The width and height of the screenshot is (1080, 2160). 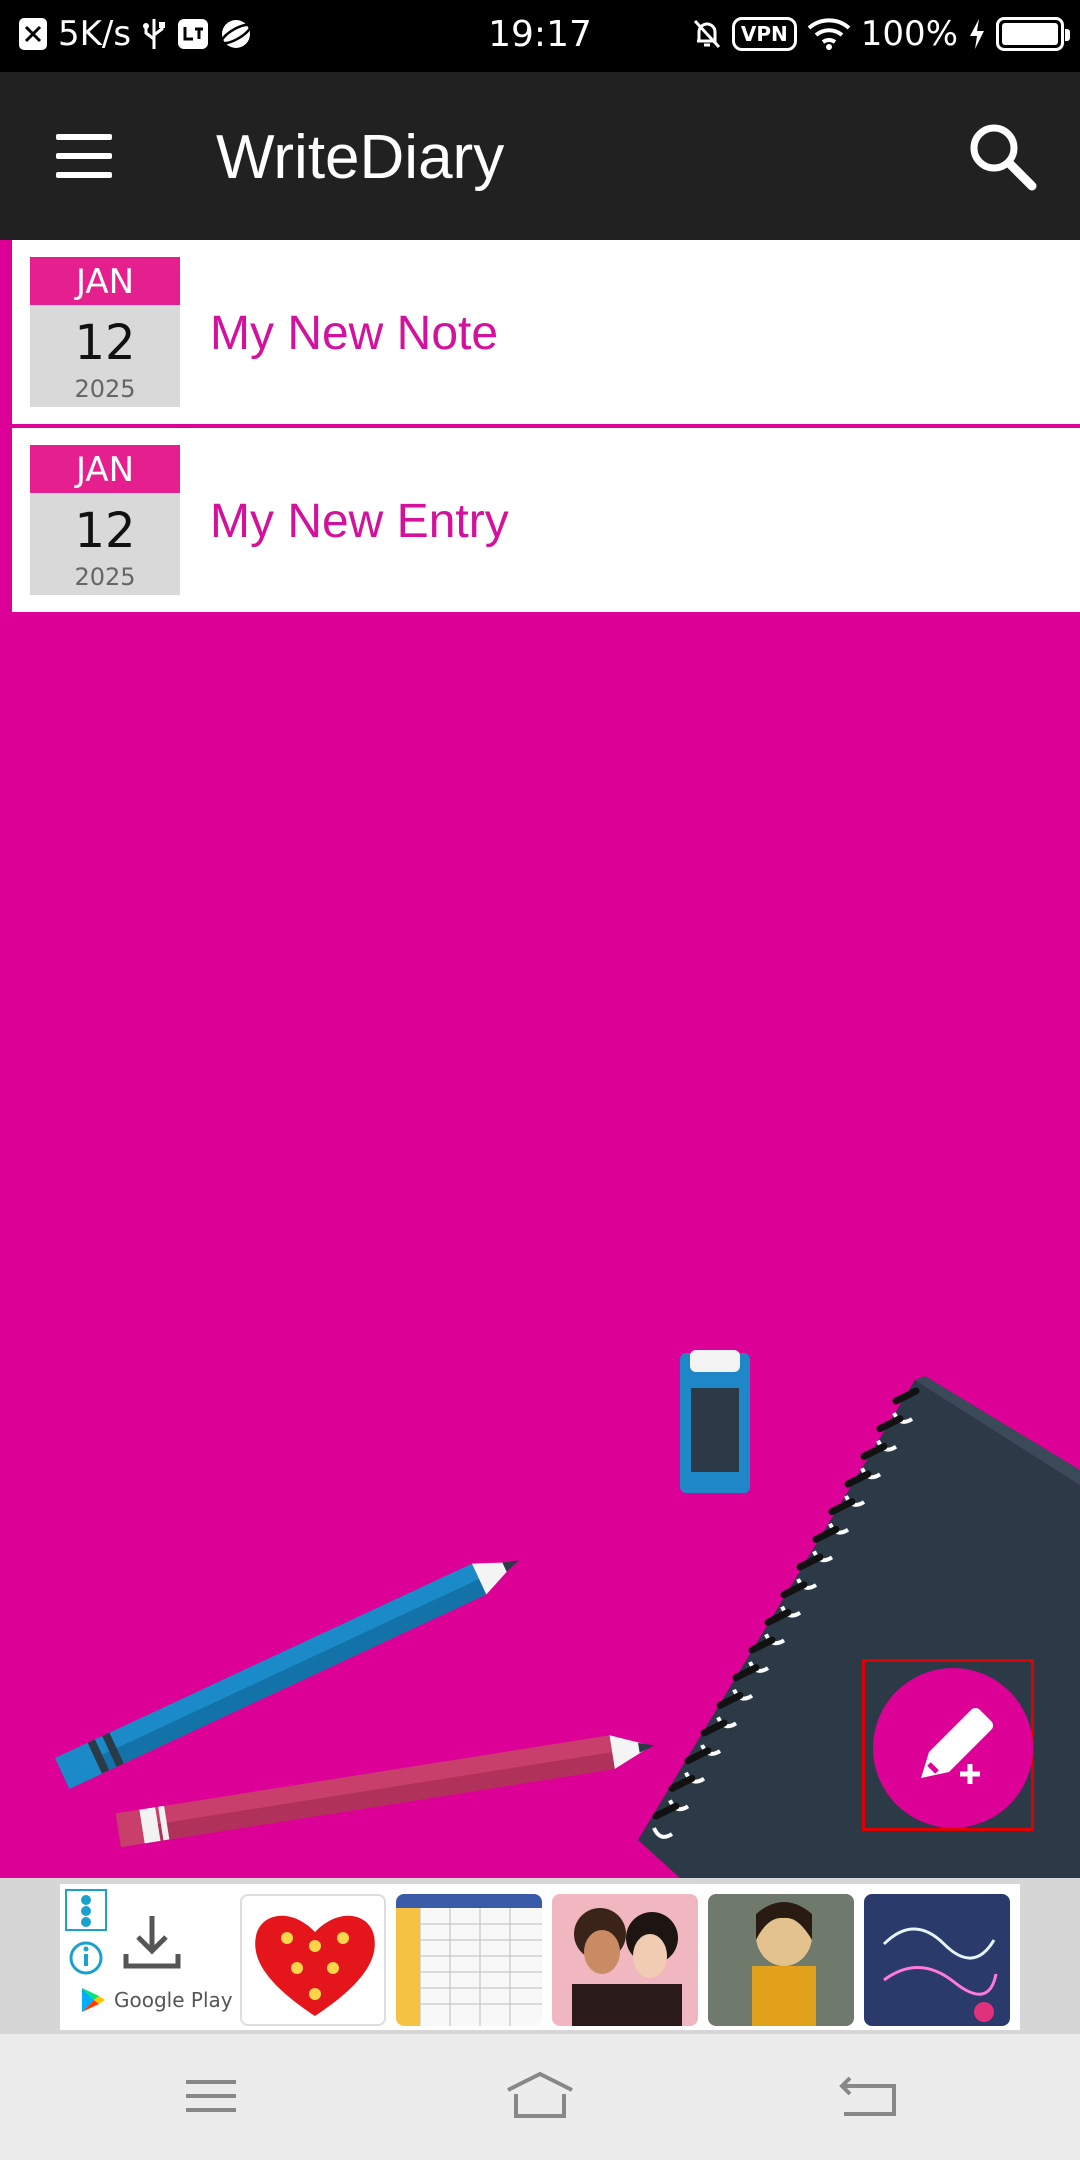 I want to click on download-icon, so click(x=152, y=1942).